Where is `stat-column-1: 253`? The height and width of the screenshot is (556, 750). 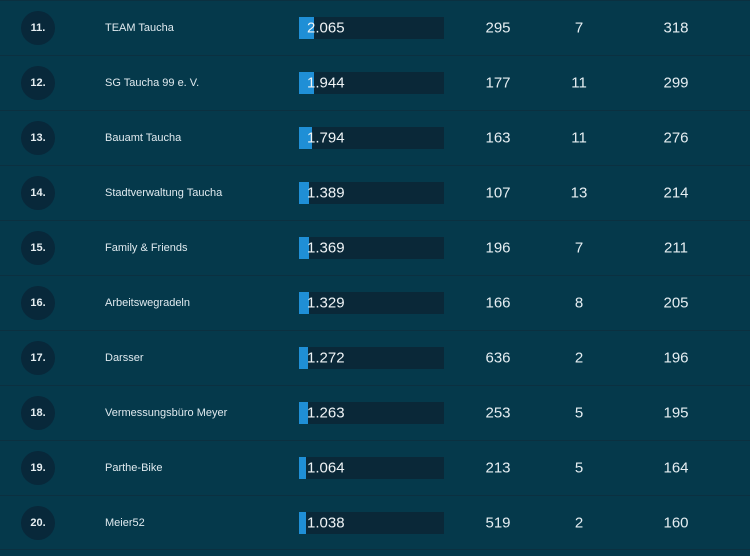 stat-column-1: 253 is located at coordinates (498, 413).